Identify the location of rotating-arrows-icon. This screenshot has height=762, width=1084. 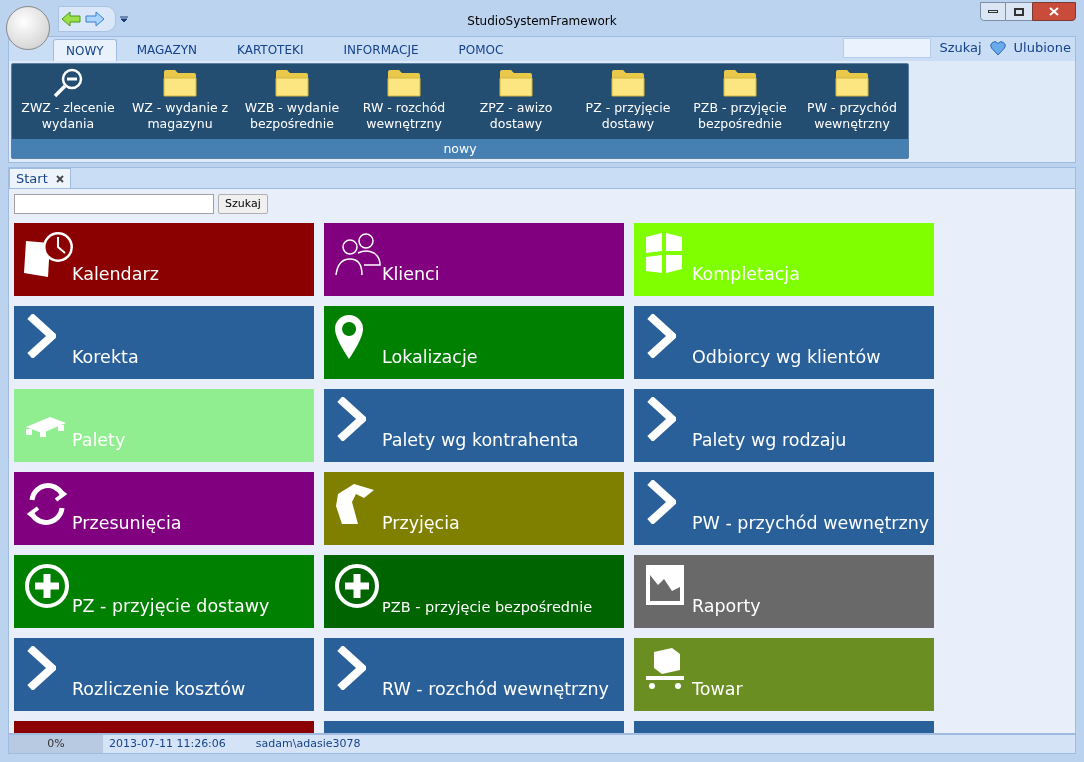
(47, 503).